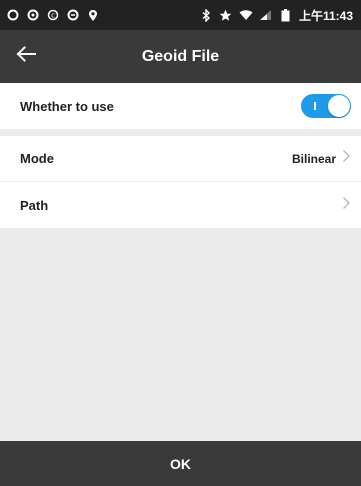 This screenshot has width=361, height=486. I want to click on path-right, so click(343, 205).